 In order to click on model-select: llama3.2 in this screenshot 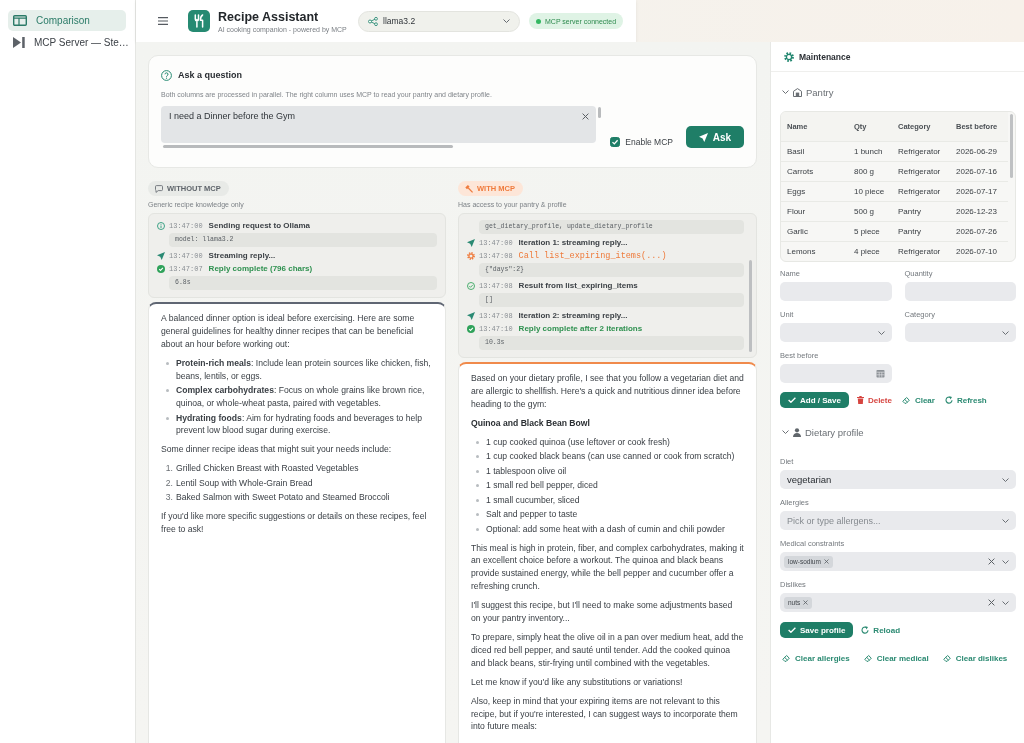, I will do `click(439, 21)`.